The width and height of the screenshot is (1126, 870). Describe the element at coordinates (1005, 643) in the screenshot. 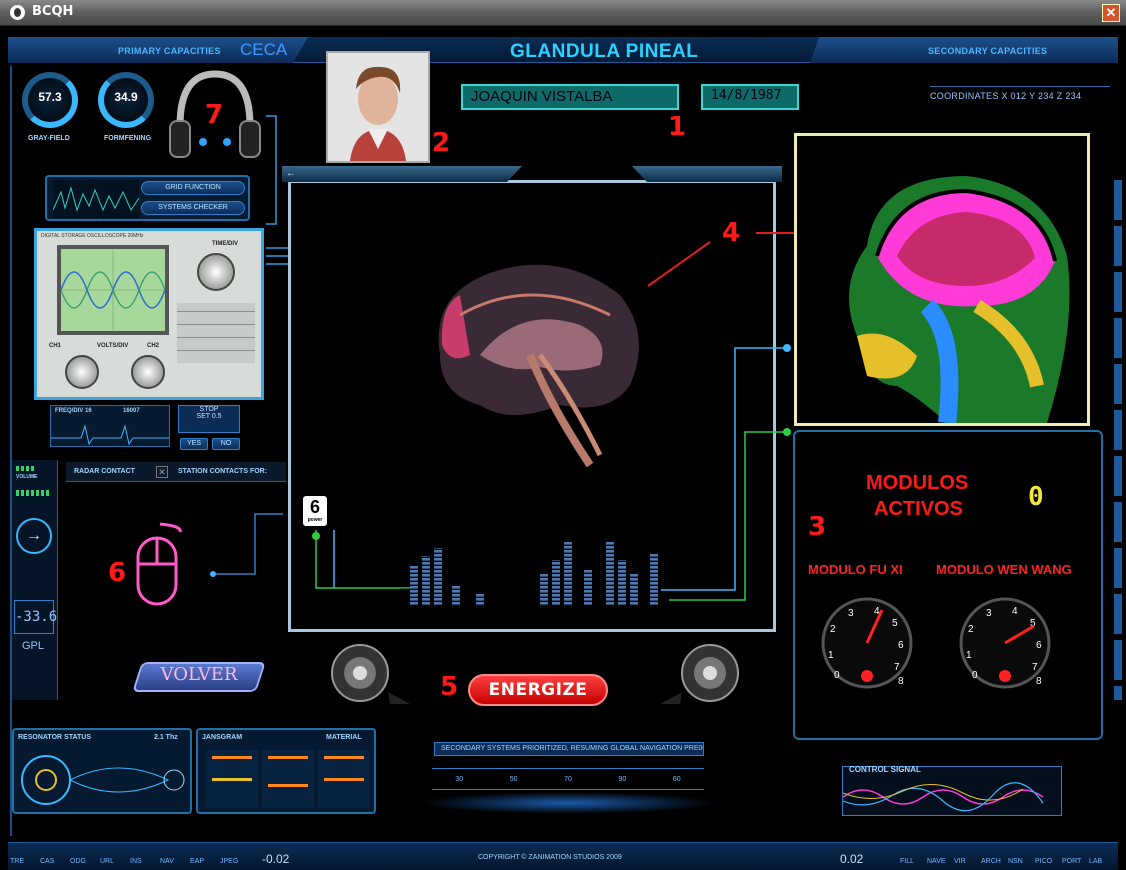

I see `wen-wang-dial: 123 456708` at that location.